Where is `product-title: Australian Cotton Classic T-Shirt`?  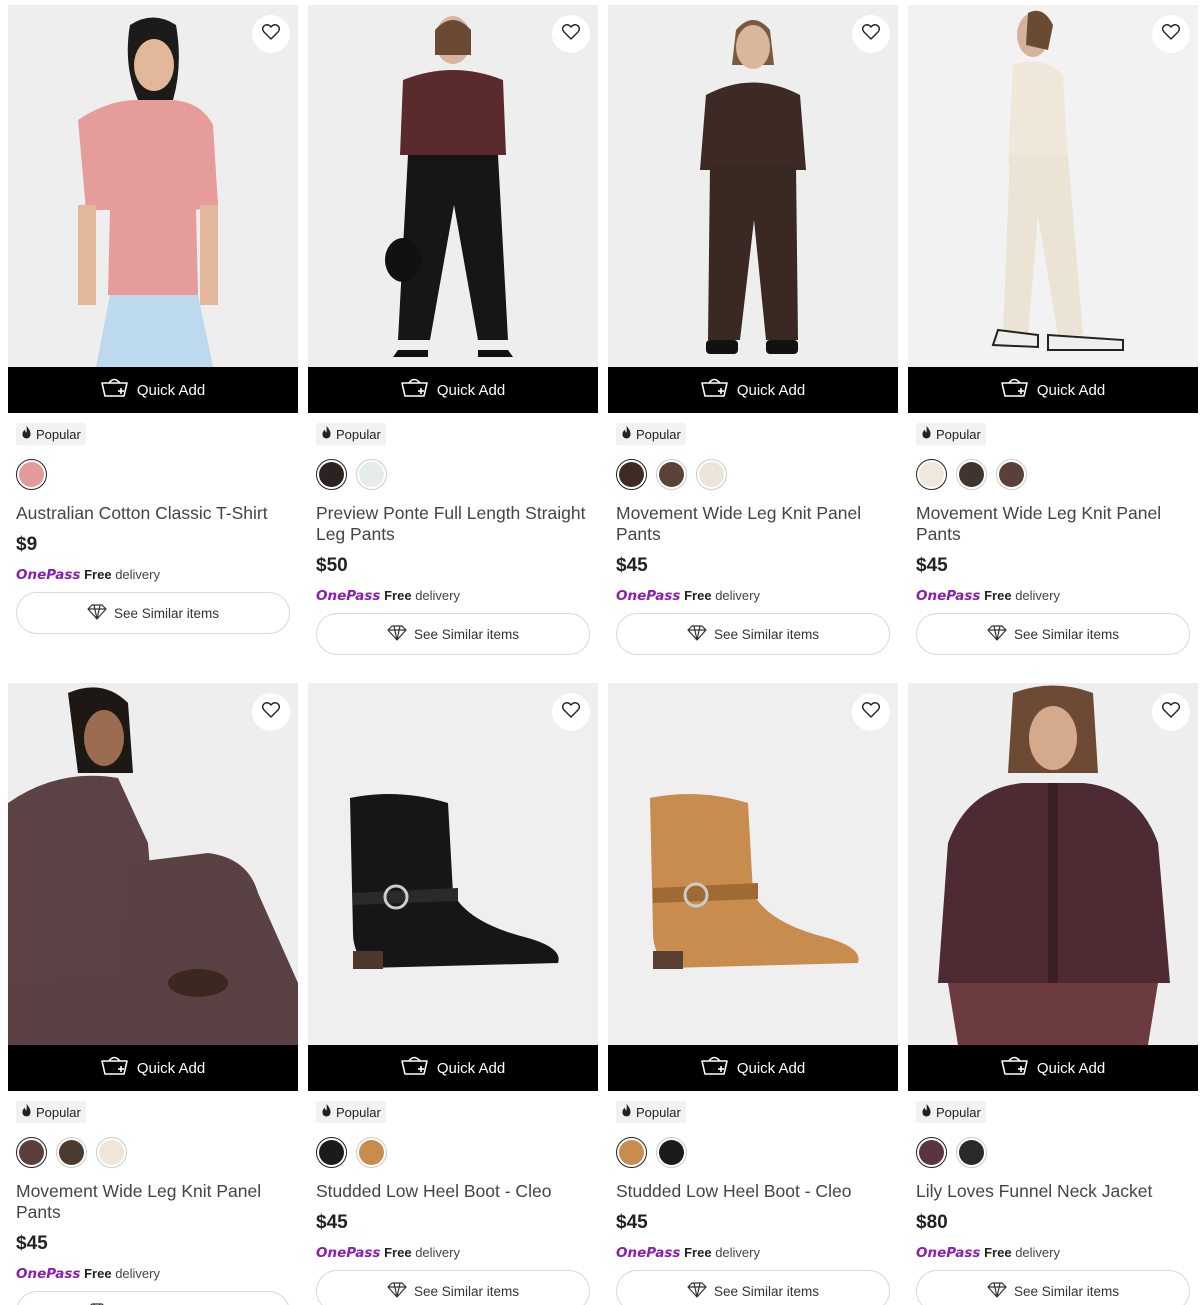
product-title: Australian Cotton Classic T-Shirt is located at coordinates (153, 513).